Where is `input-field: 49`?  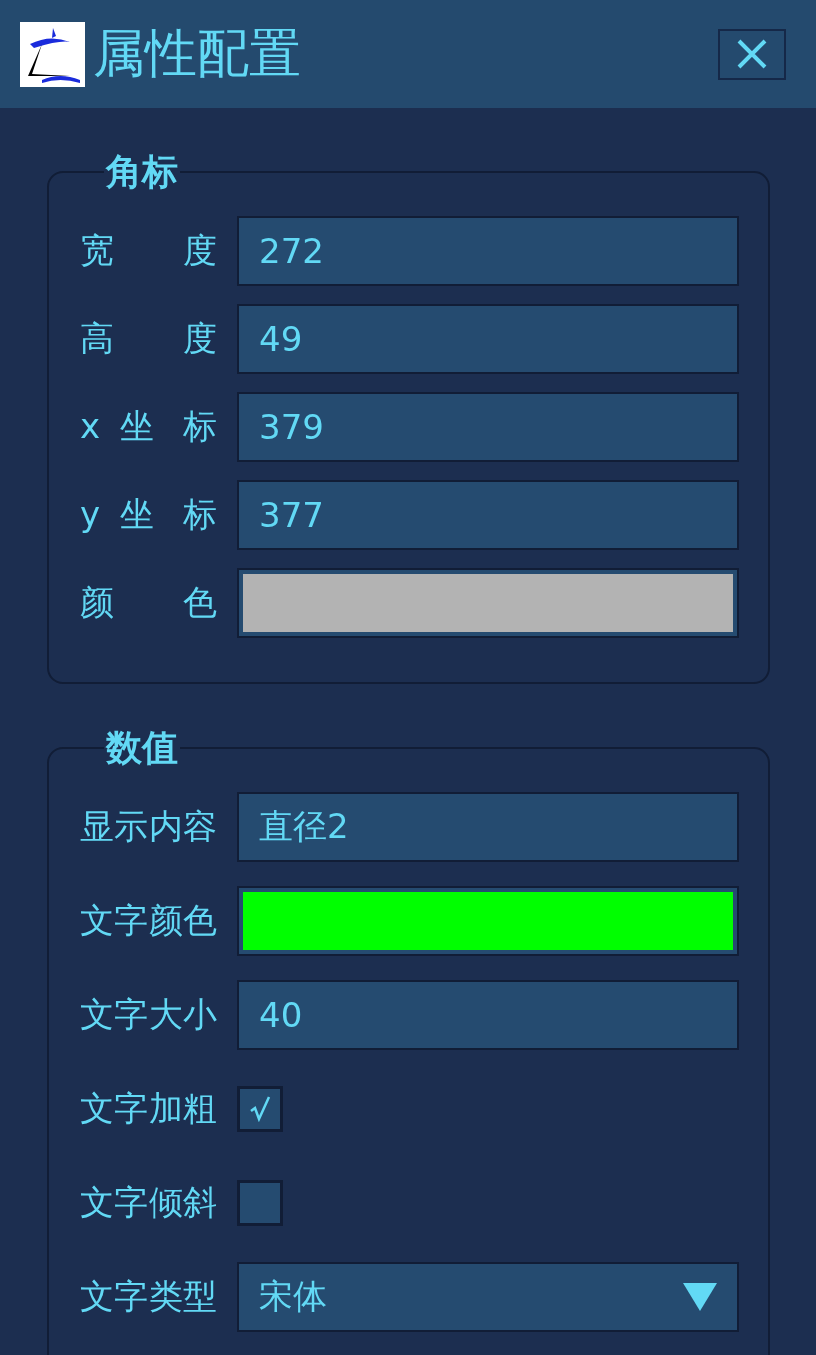 input-field: 49 is located at coordinates (488, 339).